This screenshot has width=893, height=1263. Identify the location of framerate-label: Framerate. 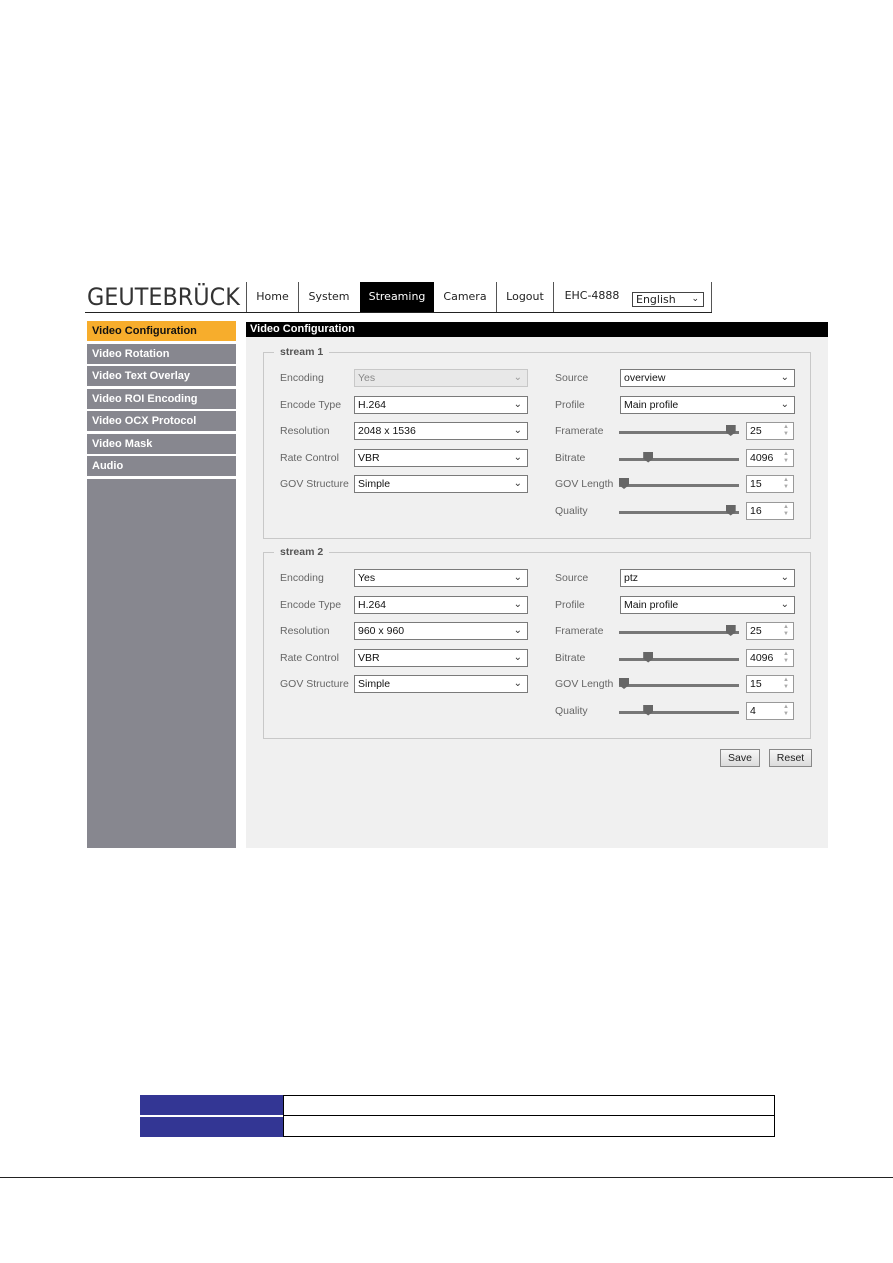
(579, 631).